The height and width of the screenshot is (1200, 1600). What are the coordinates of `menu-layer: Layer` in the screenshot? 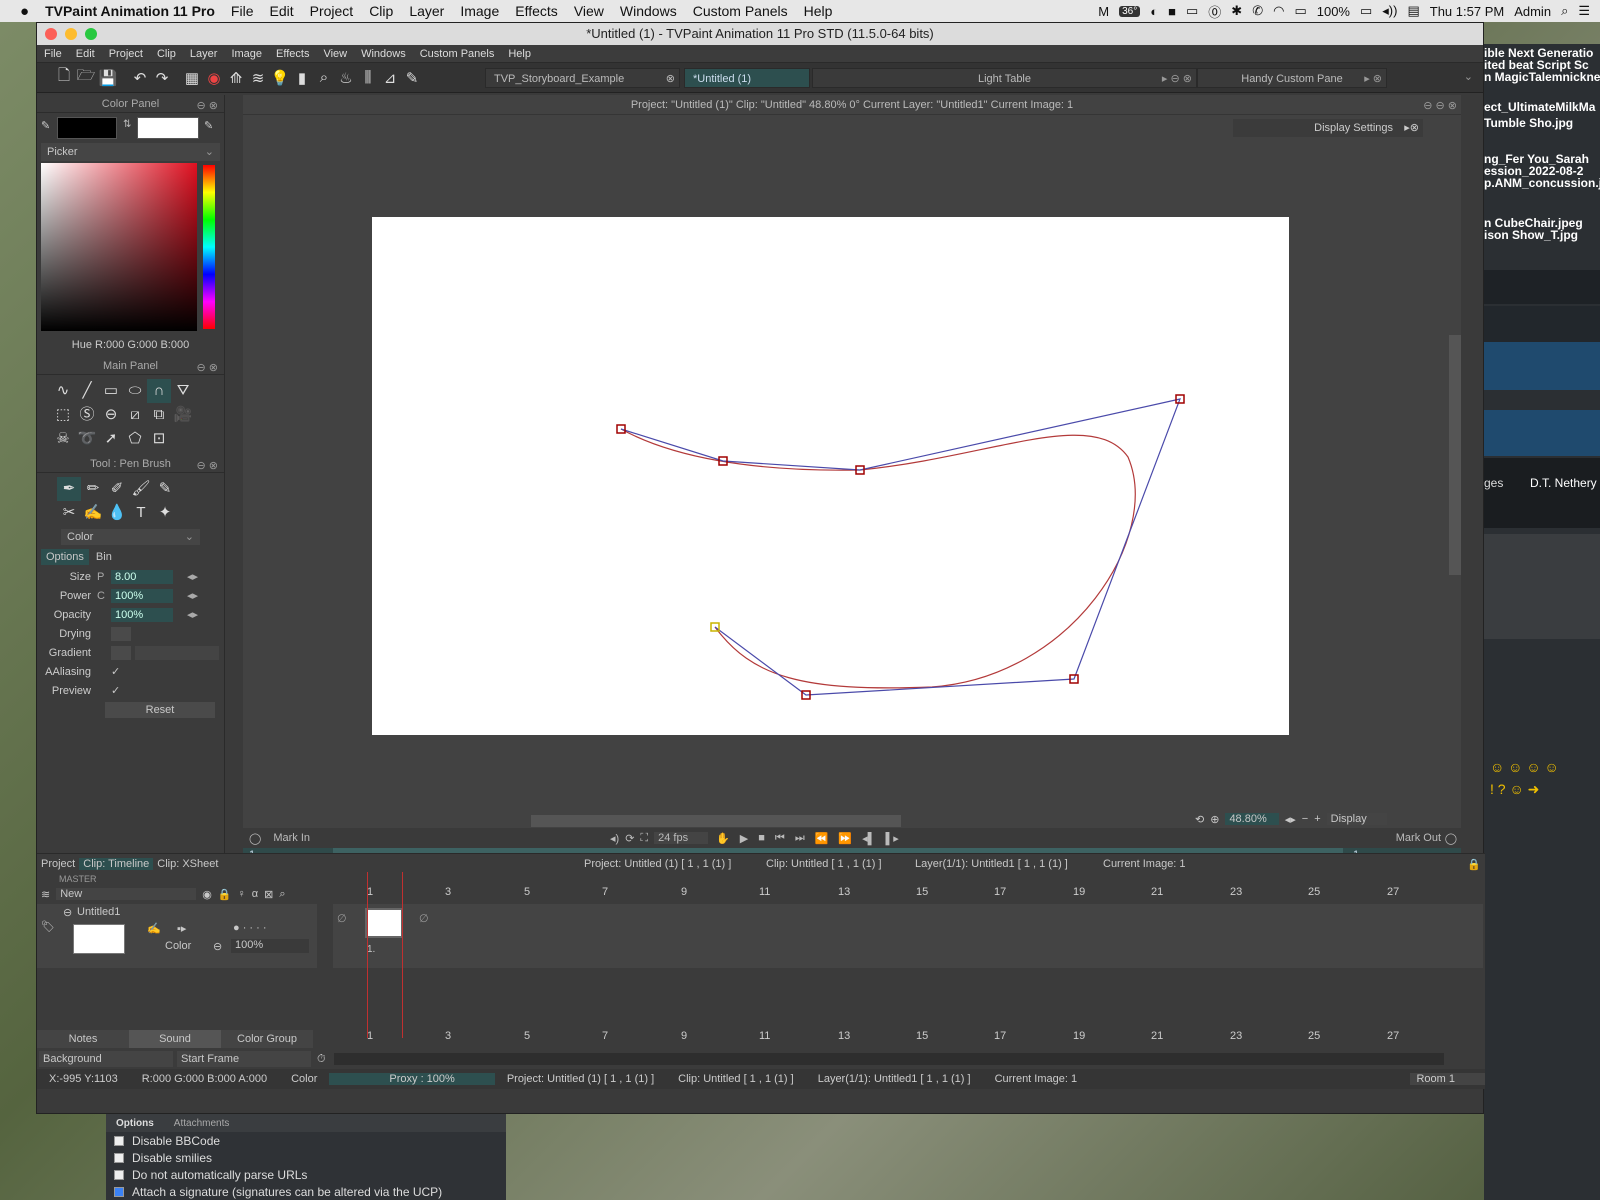 It's located at (204, 54).